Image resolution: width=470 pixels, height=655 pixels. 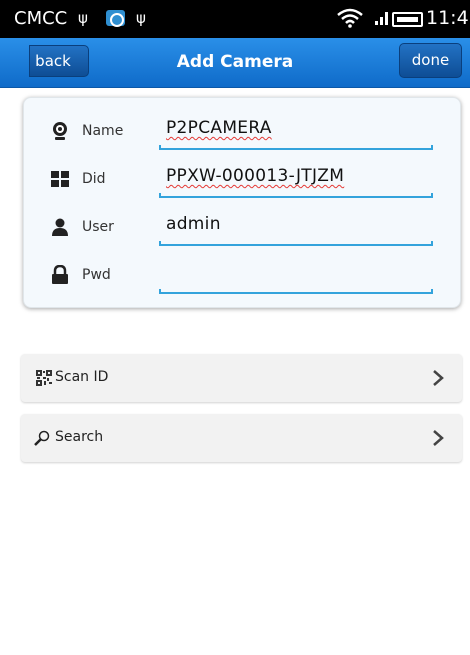 I want to click on user-row: User admin, so click(x=243, y=227).